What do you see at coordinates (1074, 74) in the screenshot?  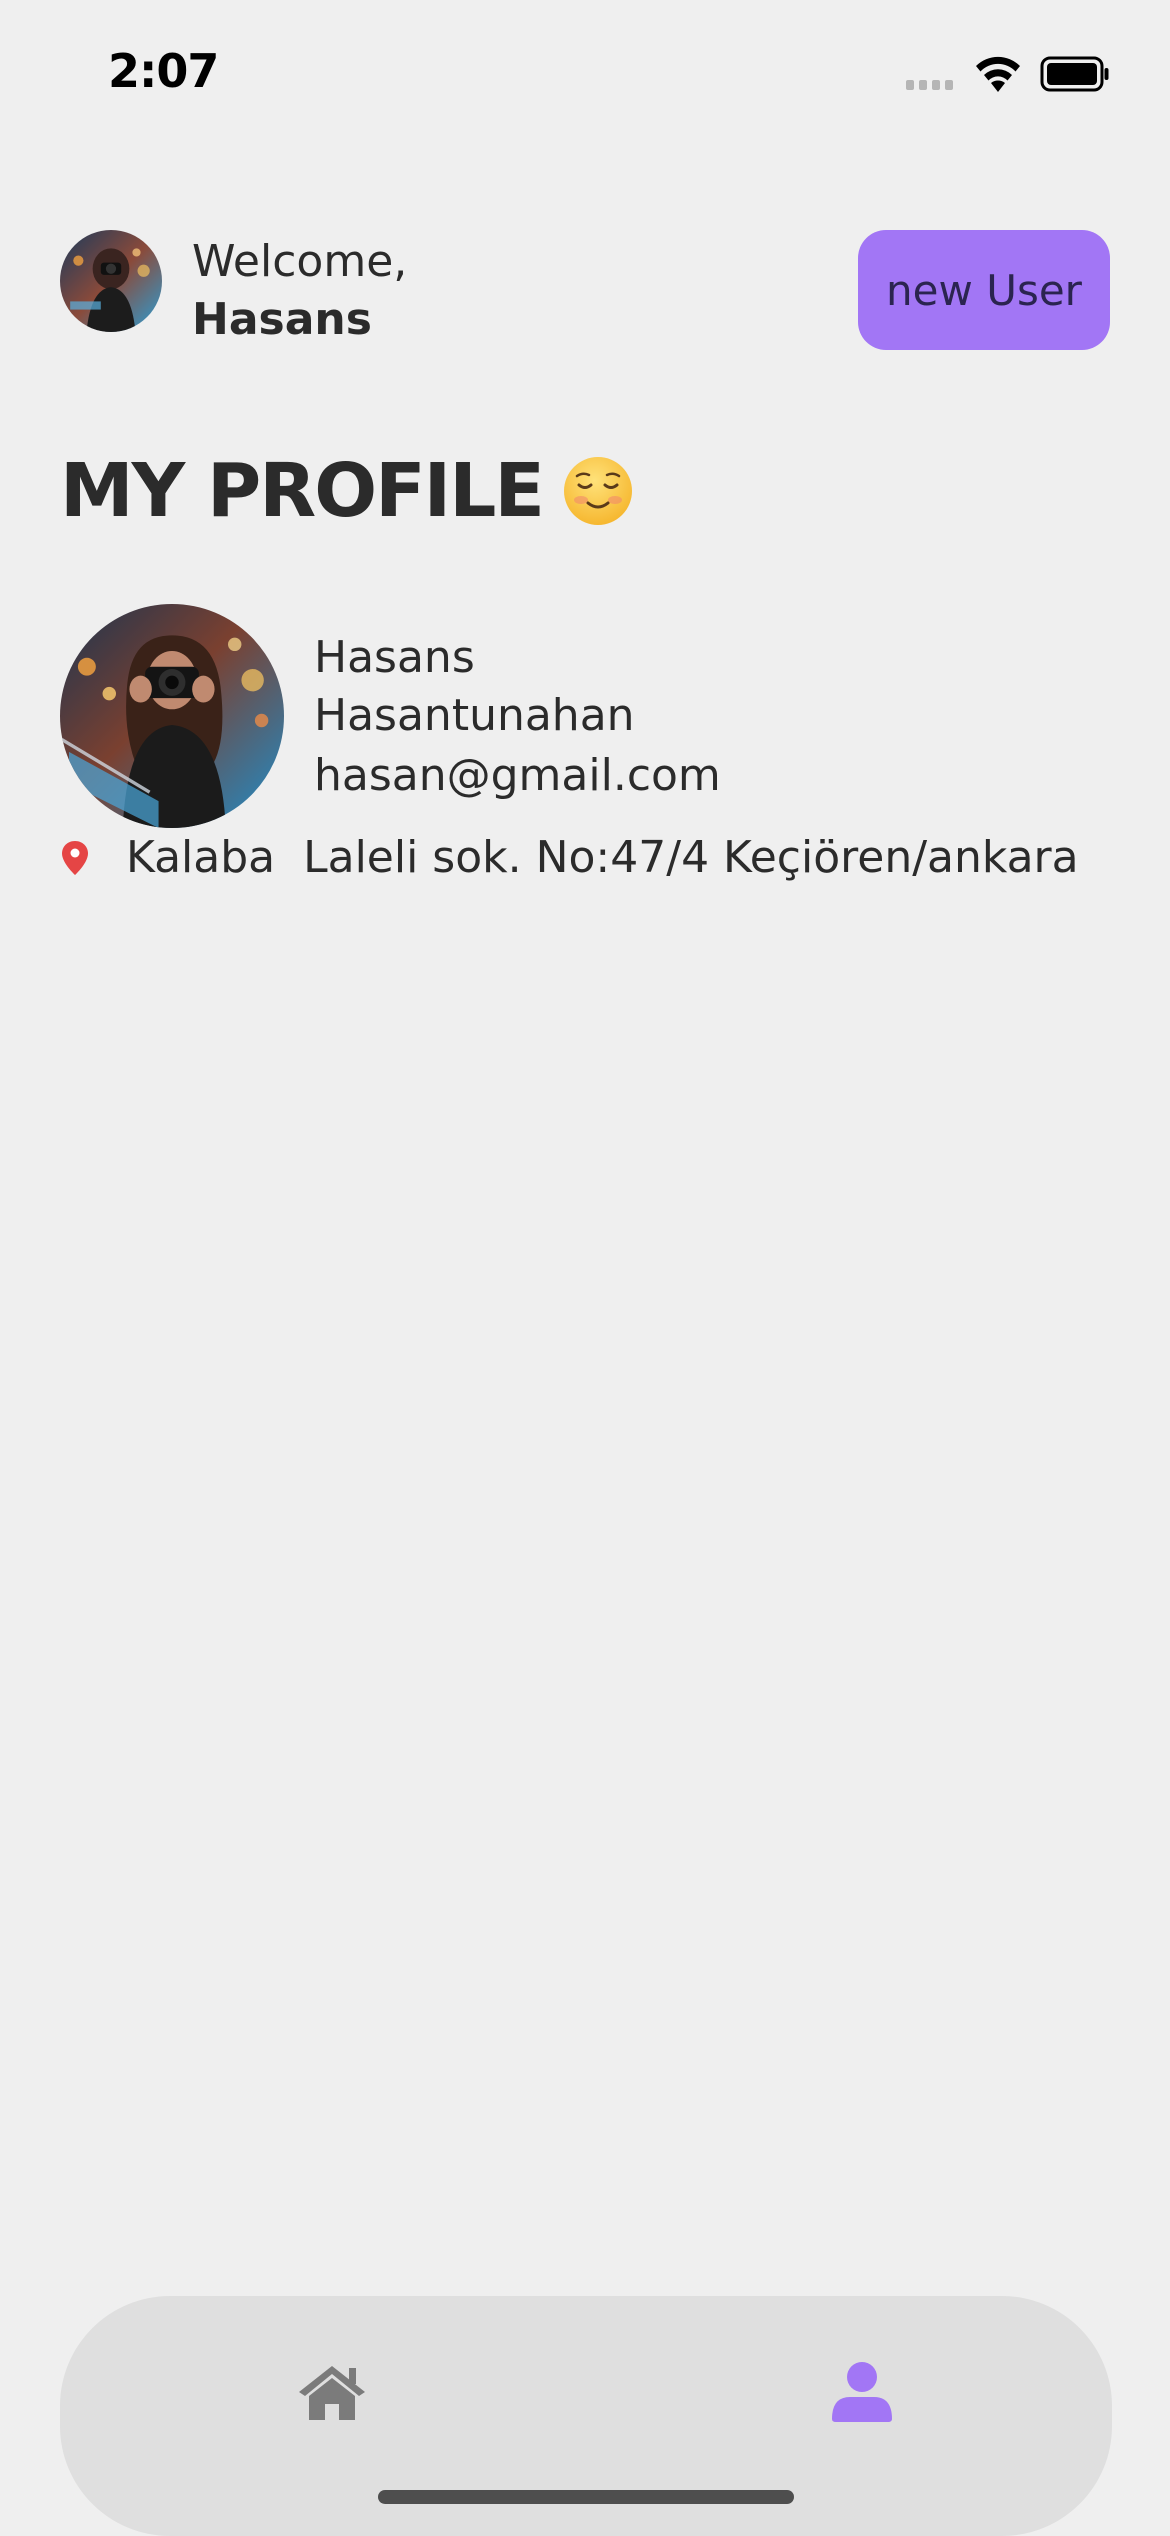 I see `battery-icon` at bounding box center [1074, 74].